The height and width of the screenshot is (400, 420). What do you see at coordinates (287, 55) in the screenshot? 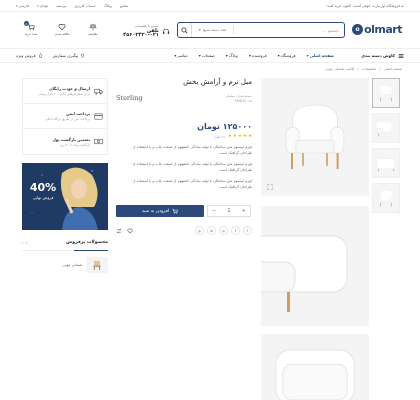
I see `nav-item-shop: فروشگاه ▾` at bounding box center [287, 55].